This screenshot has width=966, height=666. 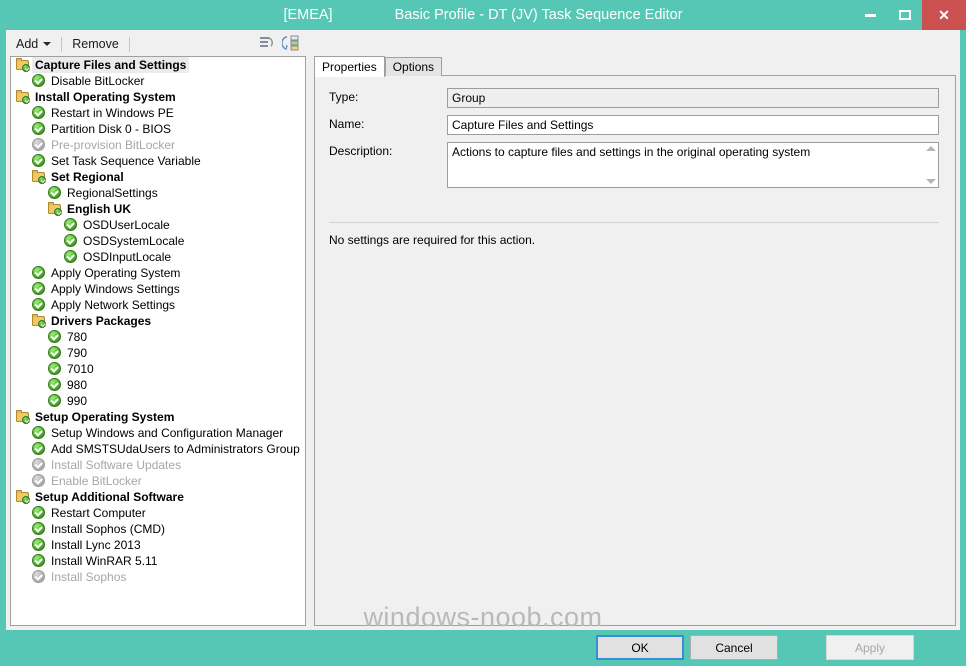 I want to click on tree-item-label: Apply Windows Settings, so click(x=115, y=289).